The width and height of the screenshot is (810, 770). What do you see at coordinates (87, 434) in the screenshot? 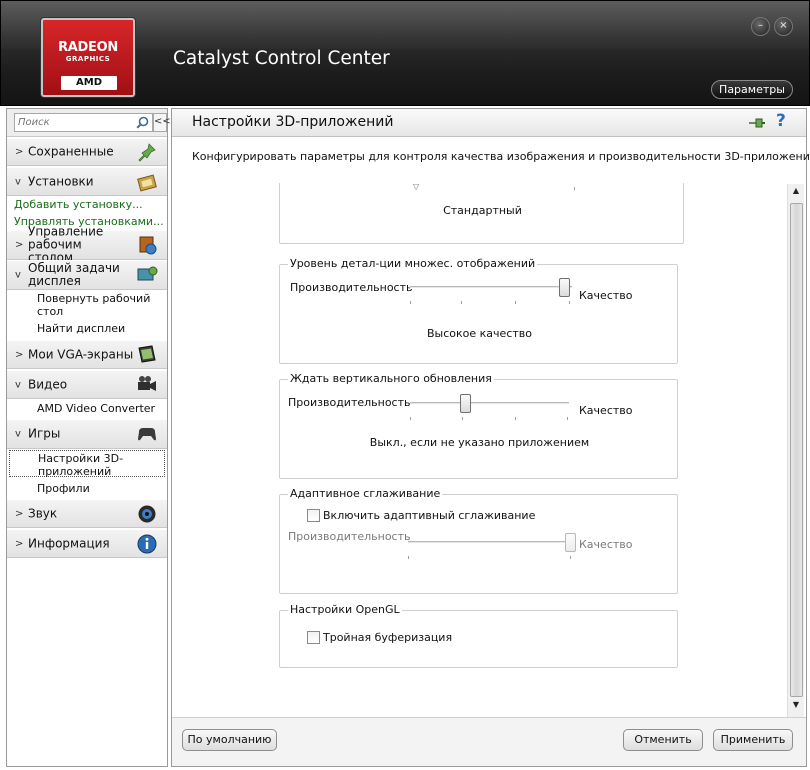
I see `sidebar-section-games: v Игры` at bounding box center [87, 434].